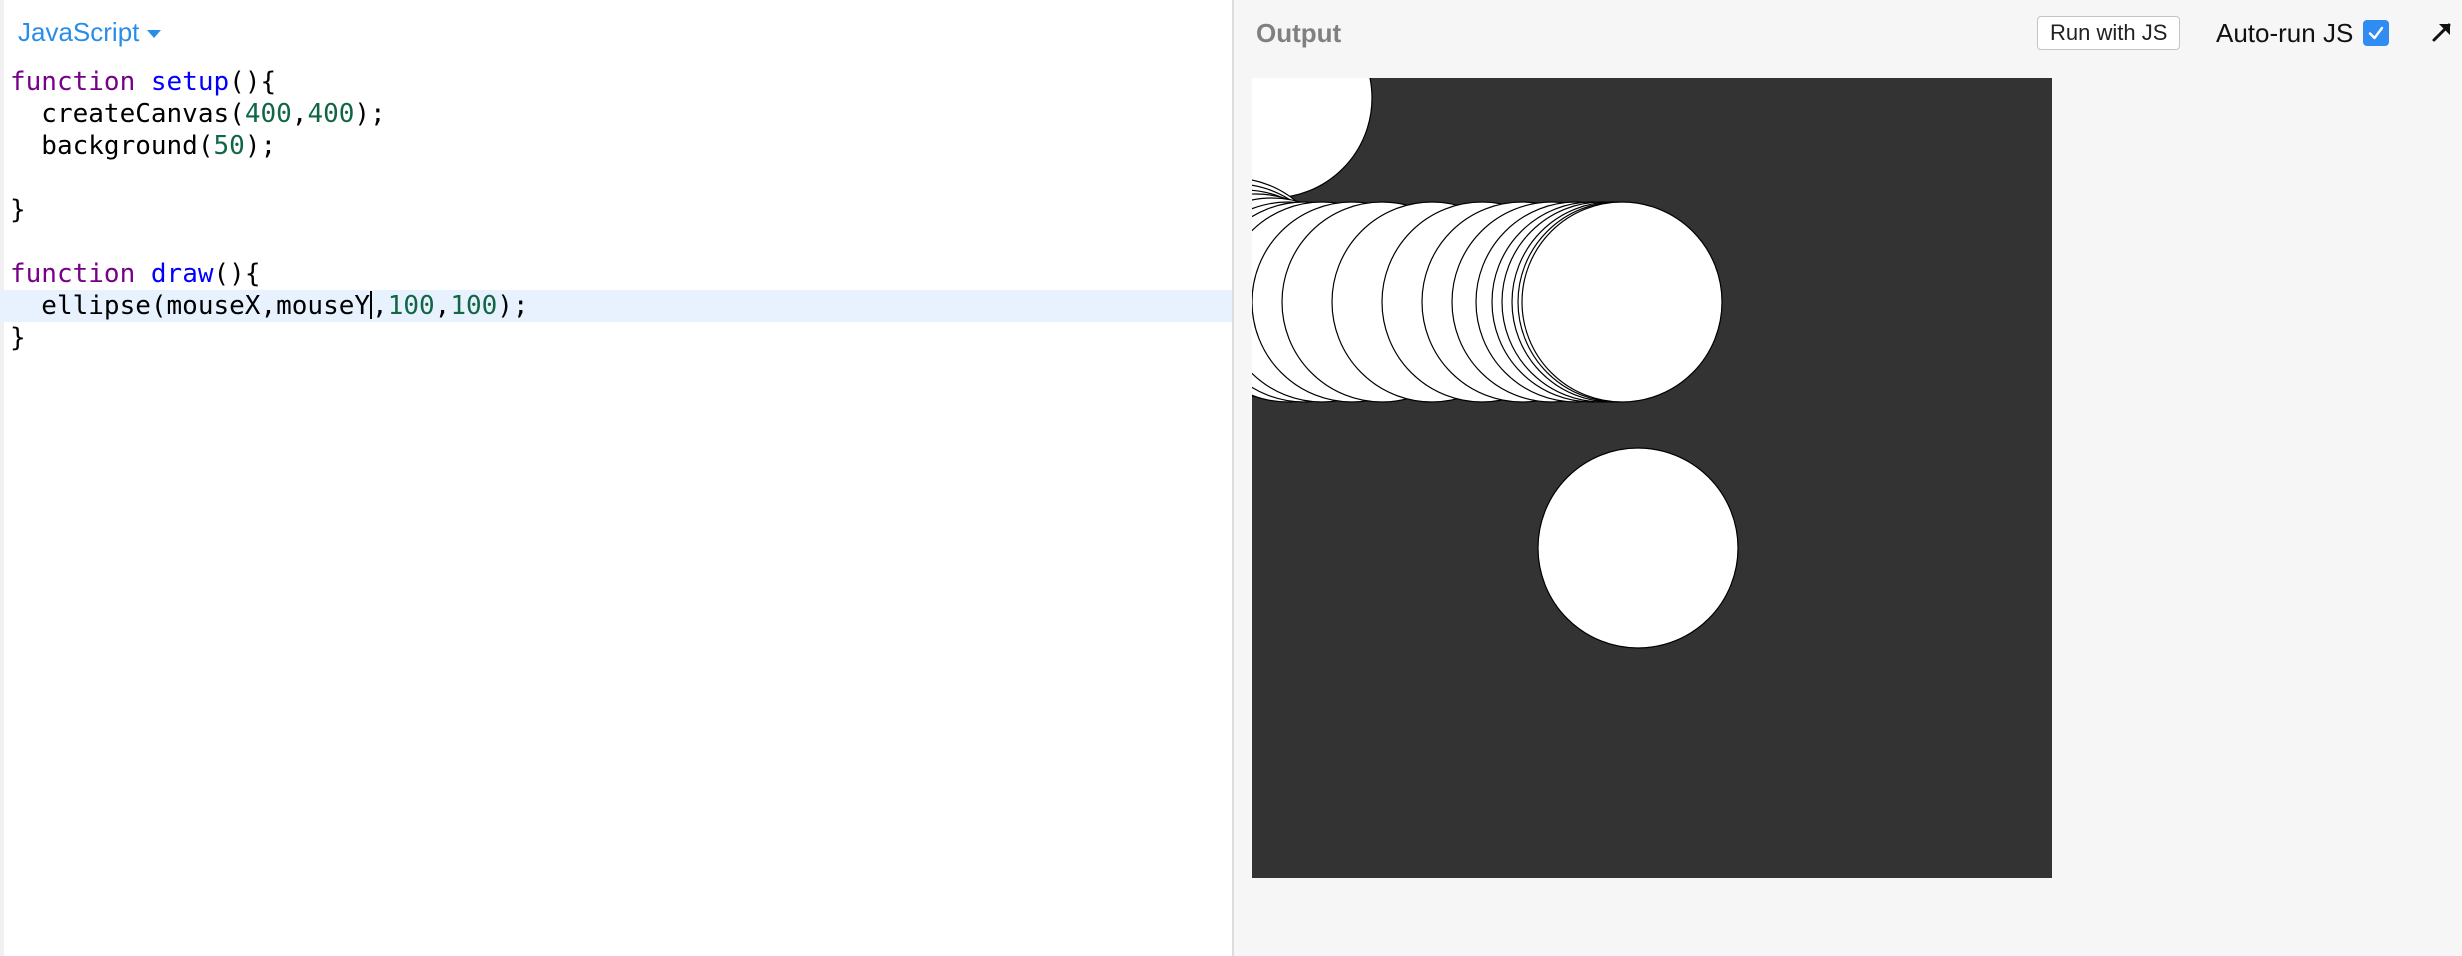 The width and height of the screenshot is (2462, 956). What do you see at coordinates (616, 114) in the screenshot?
I see `code-line: createCanvas(400,400);` at bounding box center [616, 114].